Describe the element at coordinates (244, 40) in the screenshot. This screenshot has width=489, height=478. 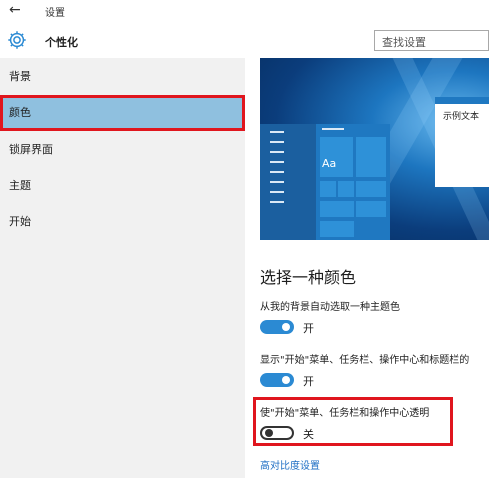
I see `page-header: 个性化 查找设置` at that location.